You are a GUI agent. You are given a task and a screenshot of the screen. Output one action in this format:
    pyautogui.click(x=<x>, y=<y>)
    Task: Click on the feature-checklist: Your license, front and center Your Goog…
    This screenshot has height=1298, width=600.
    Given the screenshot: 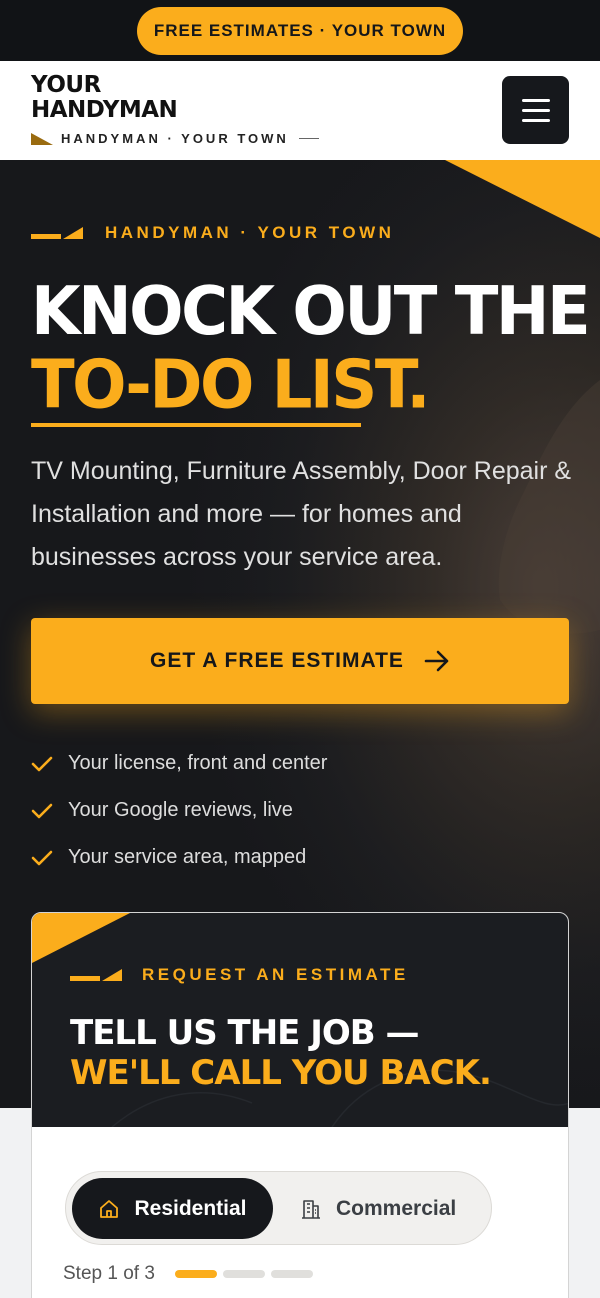 What is the action you would take?
    pyautogui.click(x=179, y=810)
    